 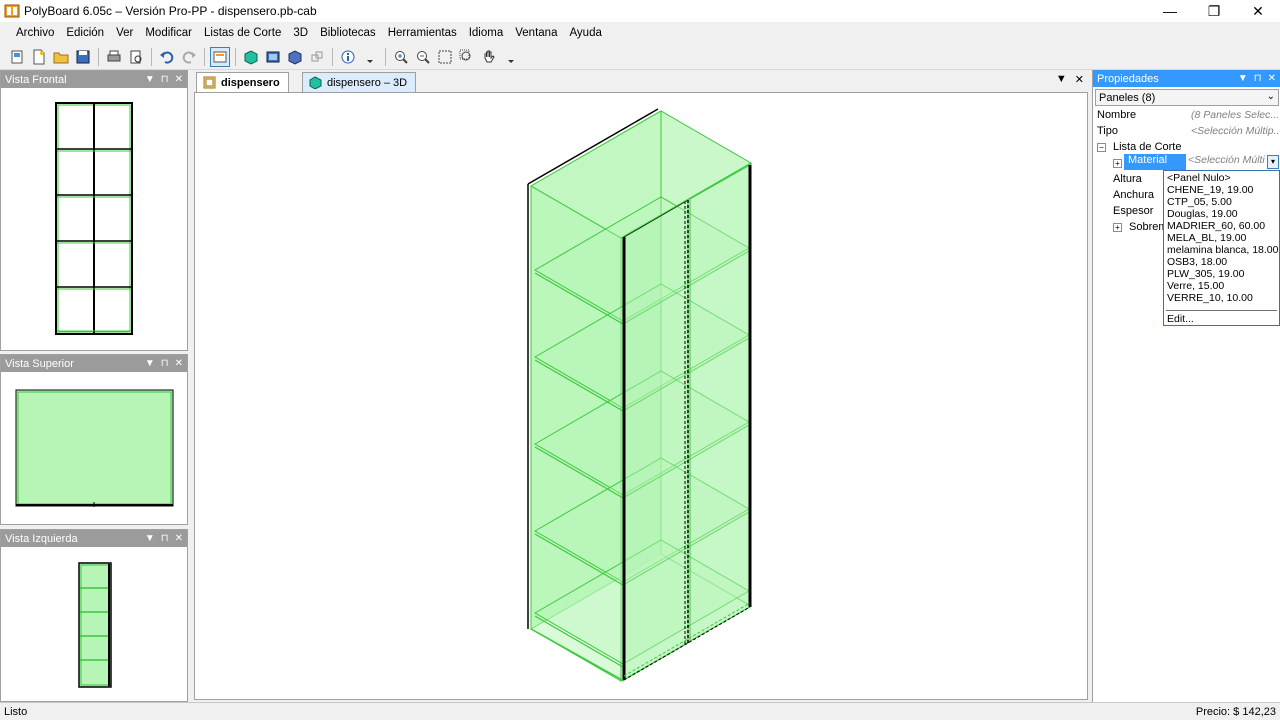 I want to click on chevron-down-icon: ⌄, so click(x=1271, y=96).